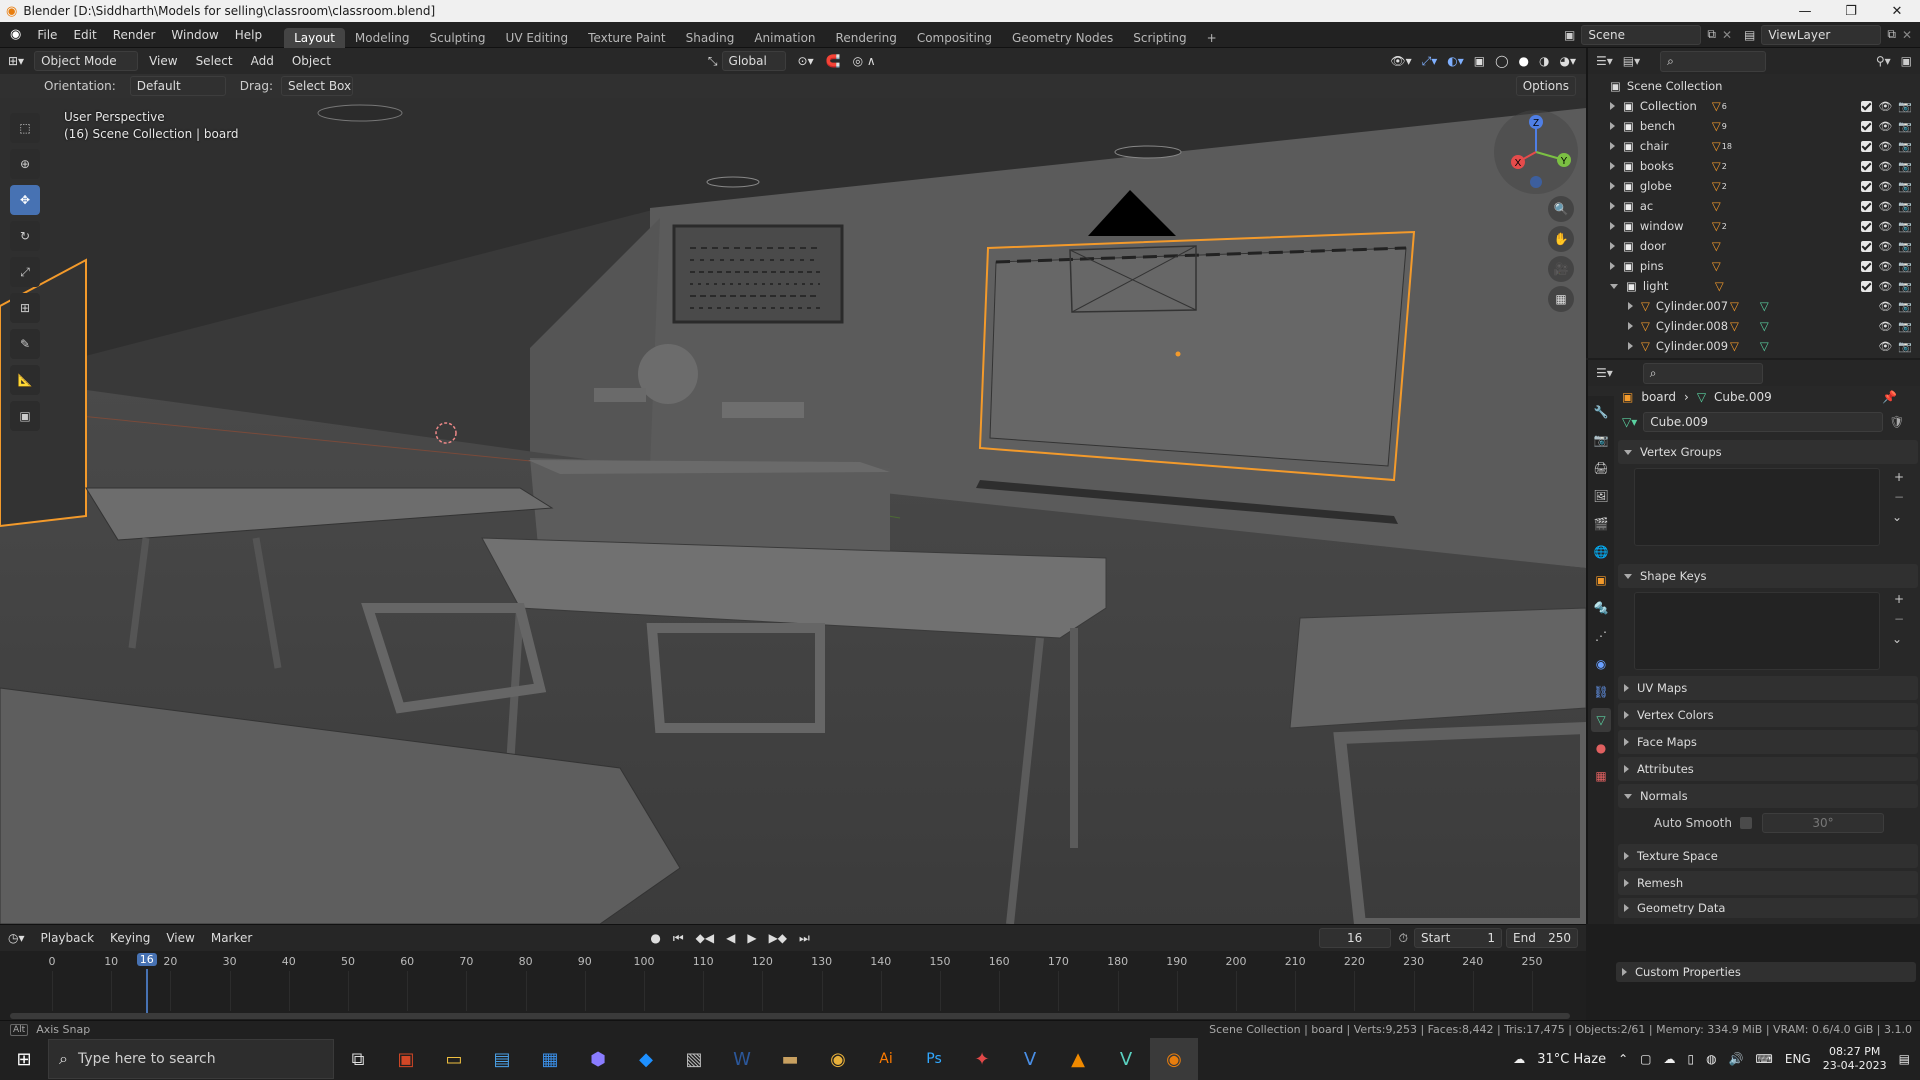  I want to click on texture-tab-icon: ▦, so click(1601, 776).